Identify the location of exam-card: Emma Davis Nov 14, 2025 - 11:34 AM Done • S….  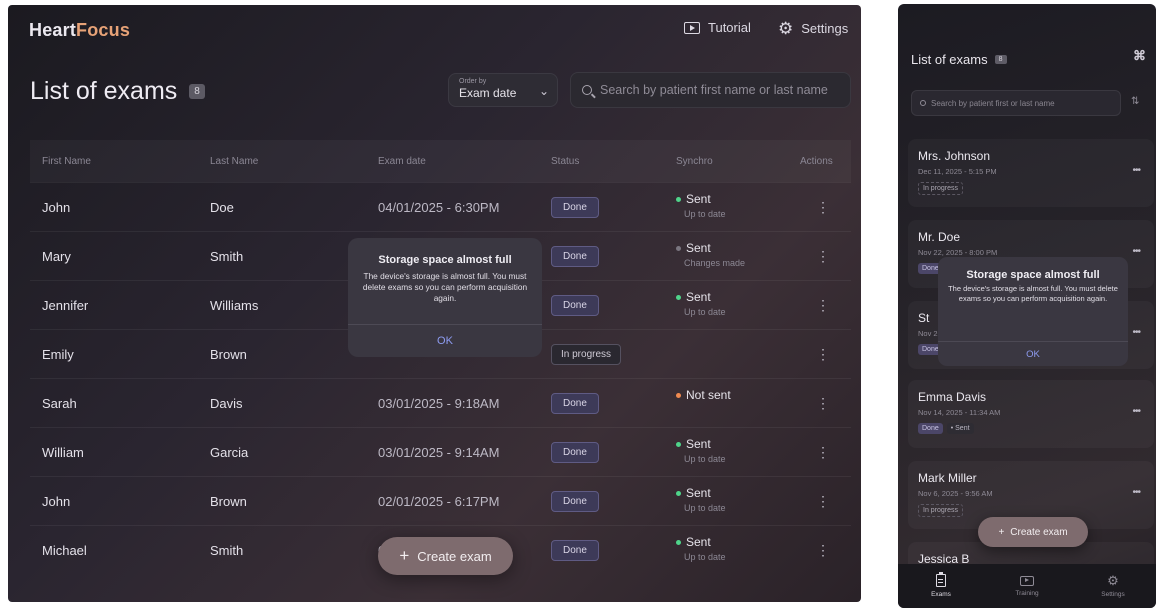
(1031, 414).